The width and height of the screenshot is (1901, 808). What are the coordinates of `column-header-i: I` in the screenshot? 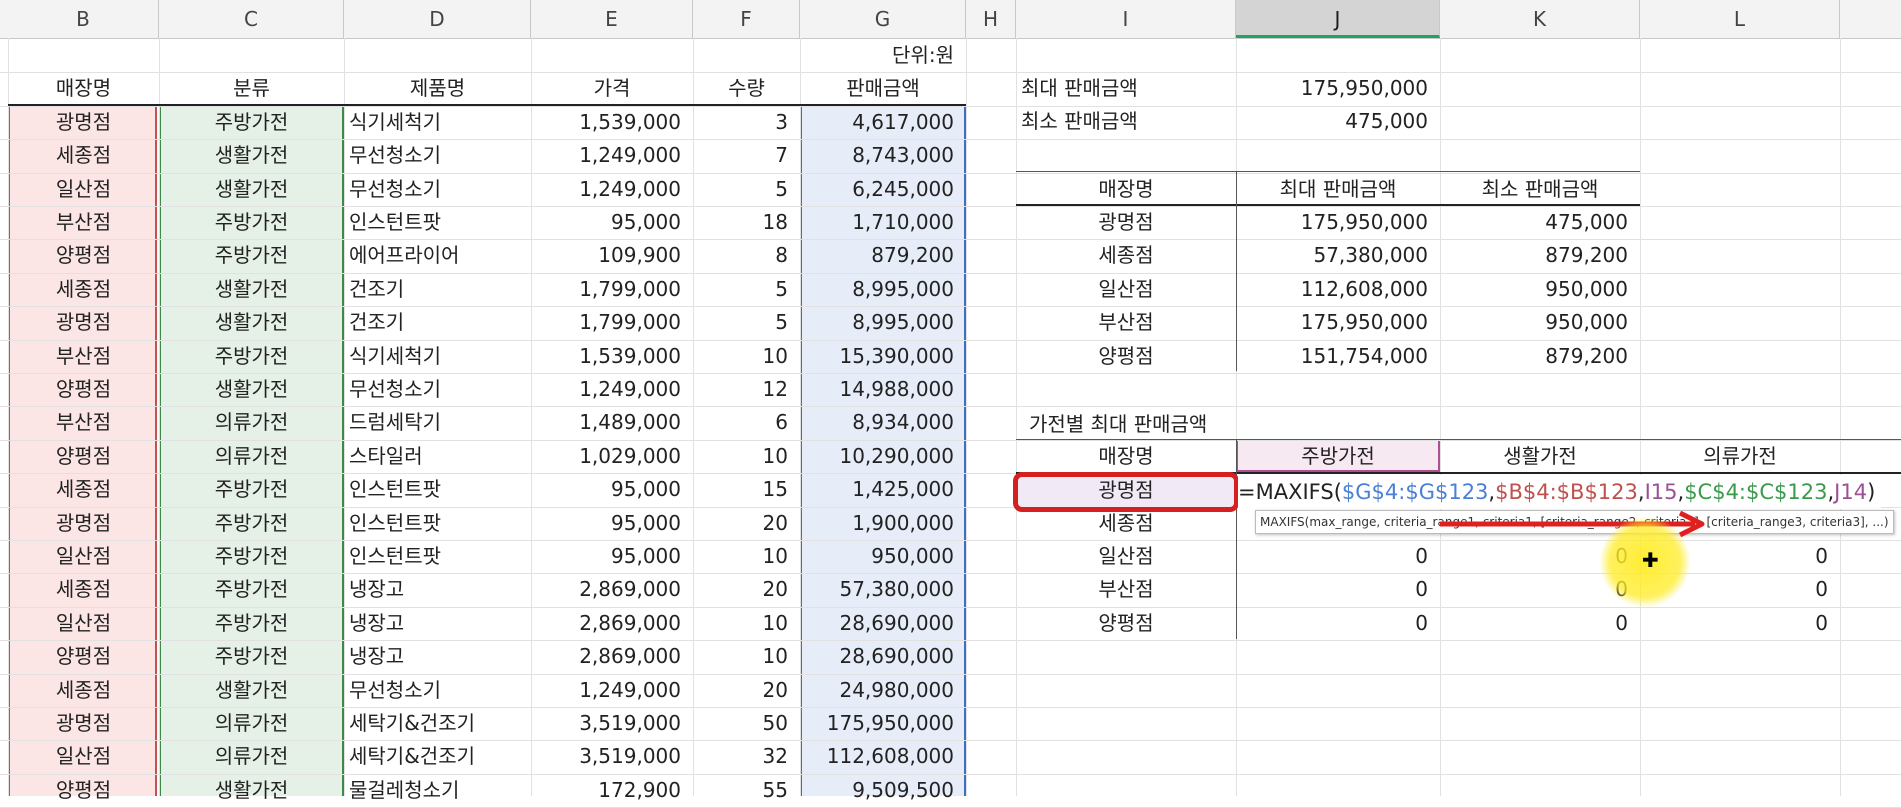 It's located at (1126, 19).